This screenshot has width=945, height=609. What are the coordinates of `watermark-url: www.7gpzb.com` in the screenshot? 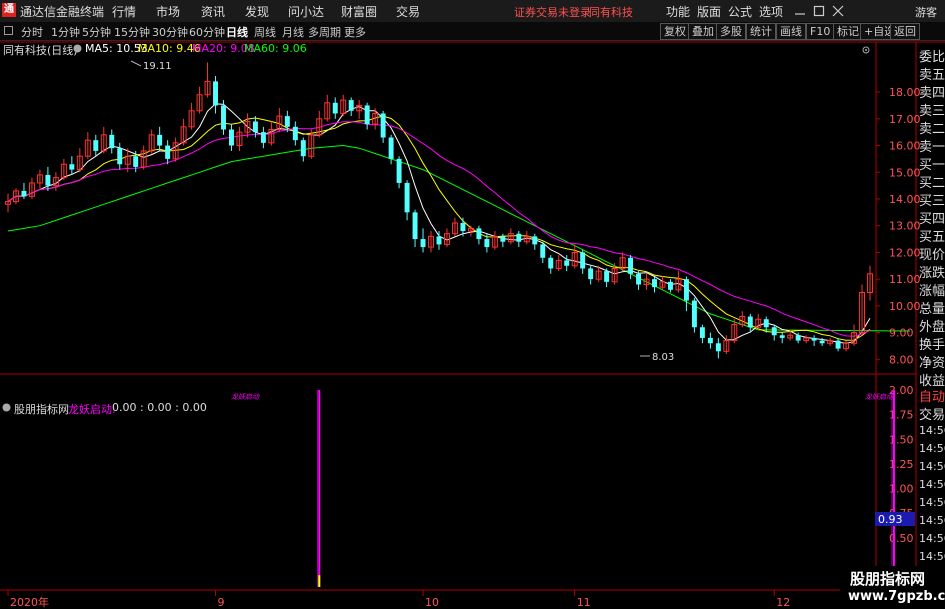 It's located at (896, 596).